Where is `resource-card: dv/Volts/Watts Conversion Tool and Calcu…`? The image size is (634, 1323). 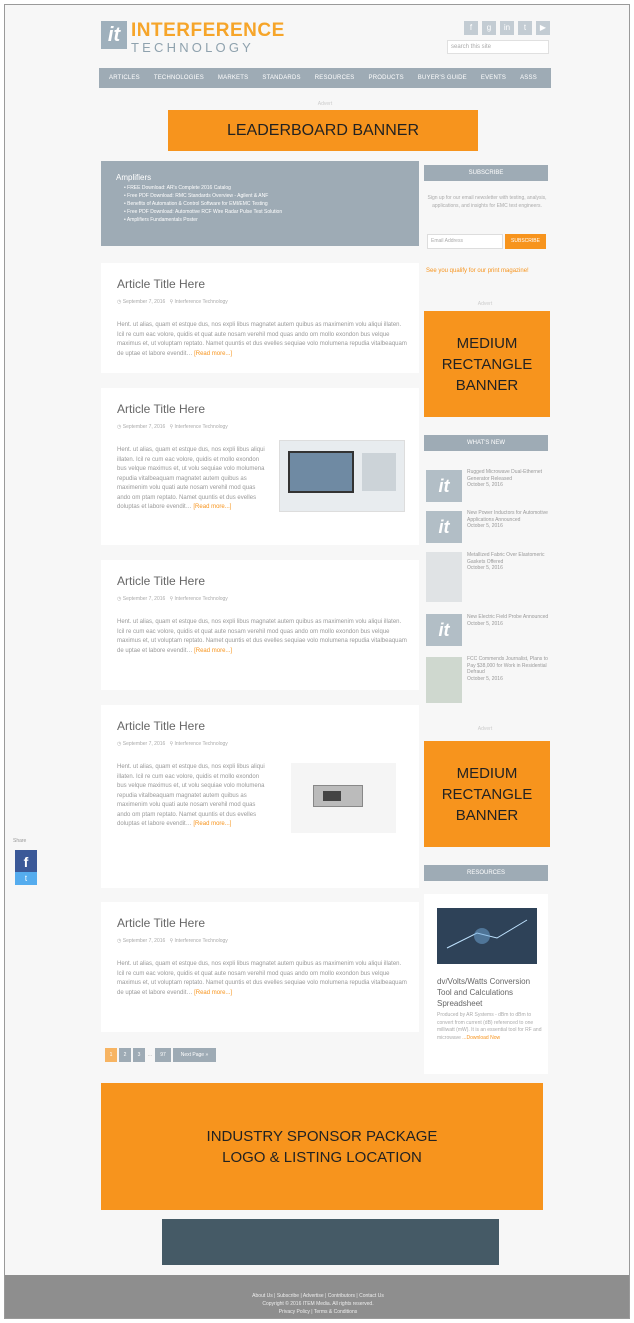
resource-card: dv/Volts/Watts Conversion Tool and Calcu… is located at coordinates (486, 984).